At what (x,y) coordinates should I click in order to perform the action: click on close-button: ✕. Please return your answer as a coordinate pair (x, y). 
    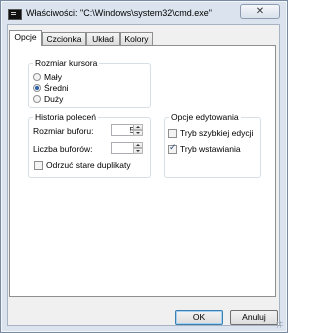
    Looking at the image, I should click on (260, 11).